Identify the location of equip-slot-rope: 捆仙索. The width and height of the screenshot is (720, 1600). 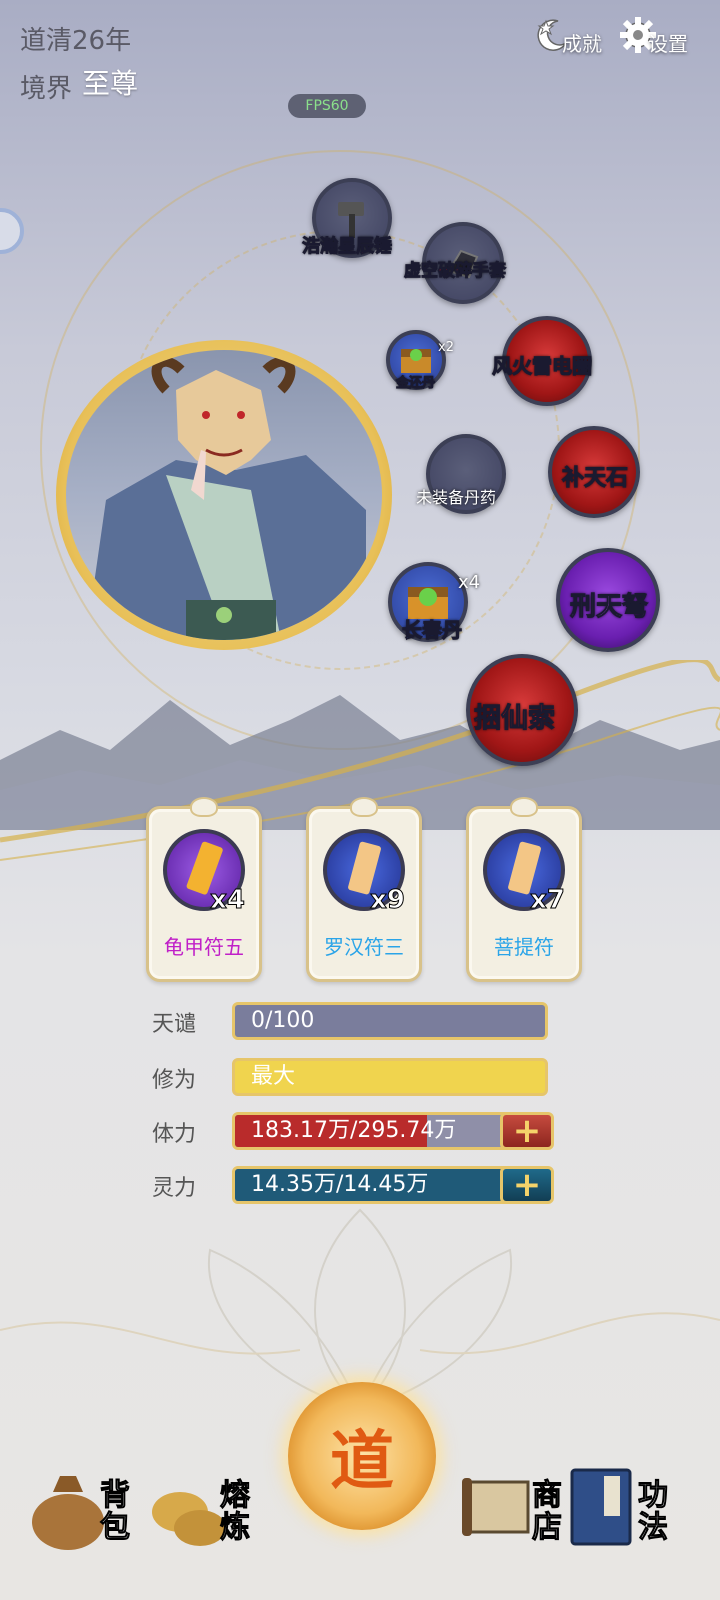
(522, 710).